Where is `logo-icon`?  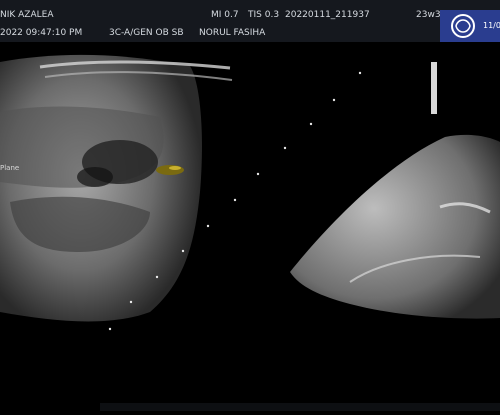 logo-icon is located at coordinates (463, 26).